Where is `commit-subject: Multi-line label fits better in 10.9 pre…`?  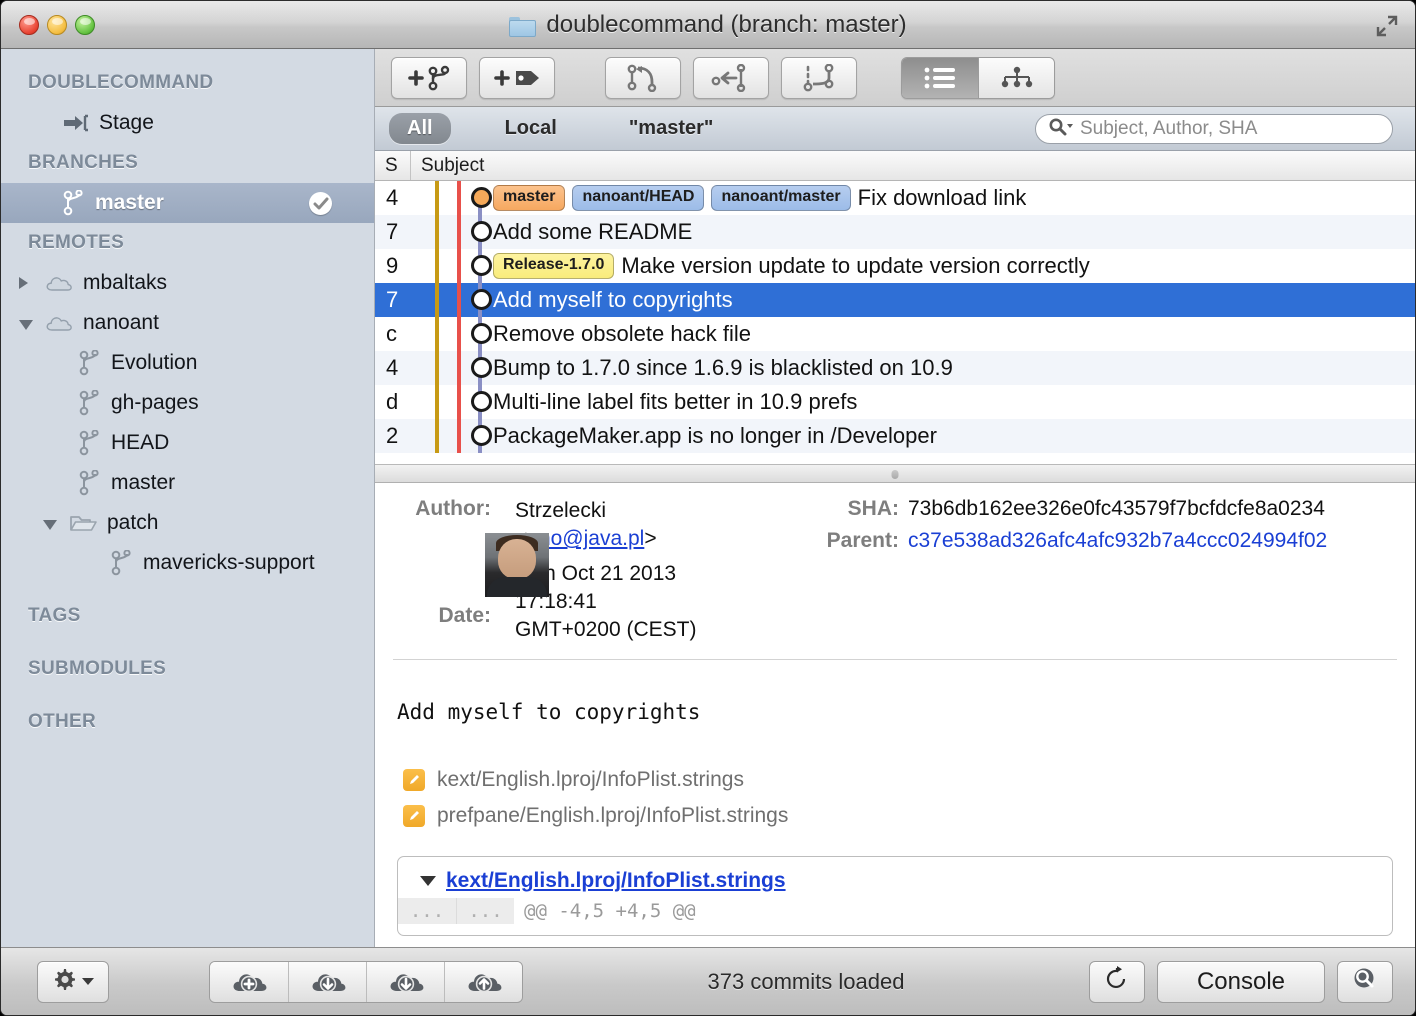 commit-subject: Multi-line label fits better in 10.9 pre… is located at coordinates (675, 401).